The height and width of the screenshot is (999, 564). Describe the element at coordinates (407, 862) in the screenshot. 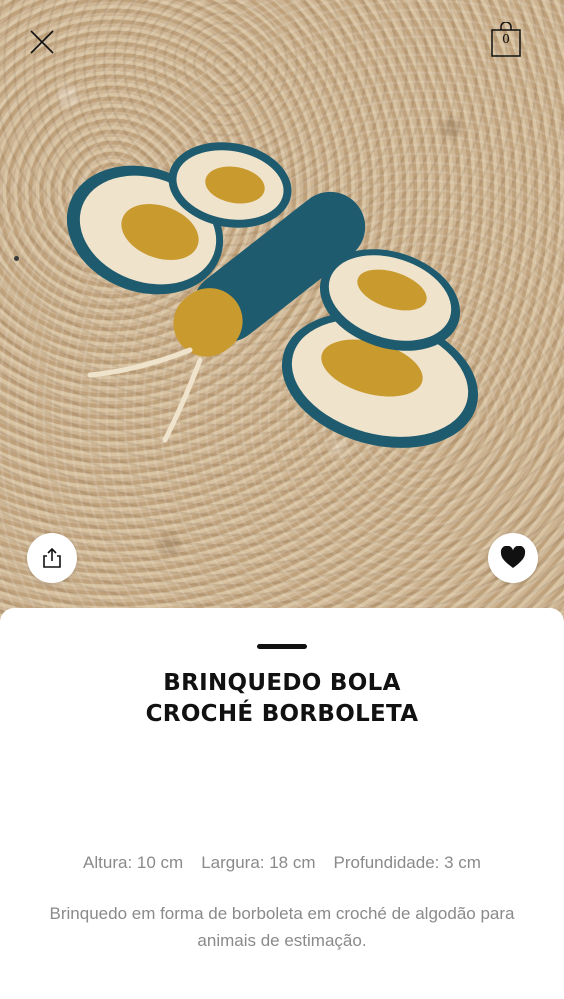

I see `dimension-depth: Profundidade: 3 cm` at that location.